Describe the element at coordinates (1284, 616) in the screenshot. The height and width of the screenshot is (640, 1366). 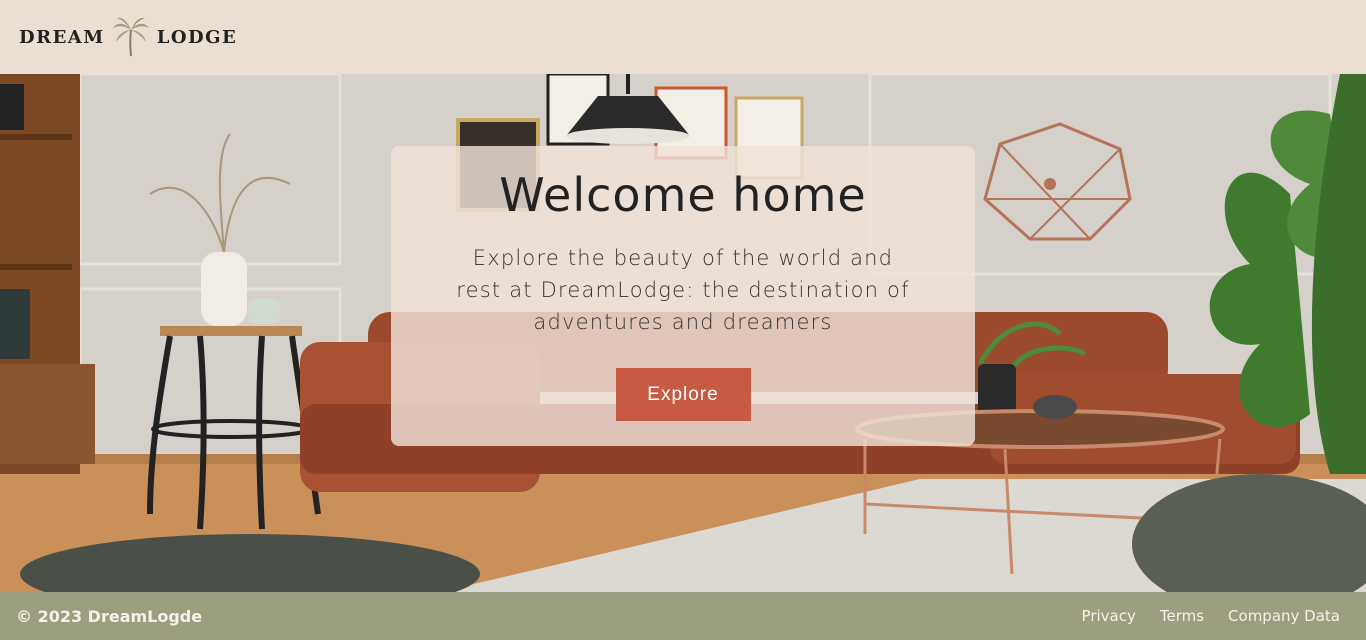
I see `footer-link-company-data: Company Data` at that location.